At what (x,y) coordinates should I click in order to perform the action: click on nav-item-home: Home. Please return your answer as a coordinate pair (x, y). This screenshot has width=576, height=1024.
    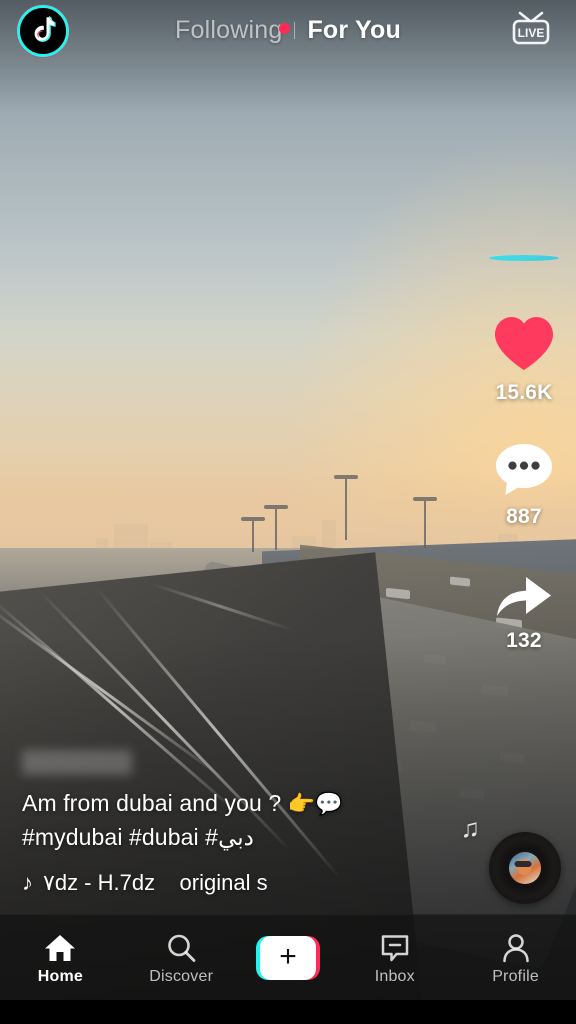
    Looking at the image, I should click on (60, 957).